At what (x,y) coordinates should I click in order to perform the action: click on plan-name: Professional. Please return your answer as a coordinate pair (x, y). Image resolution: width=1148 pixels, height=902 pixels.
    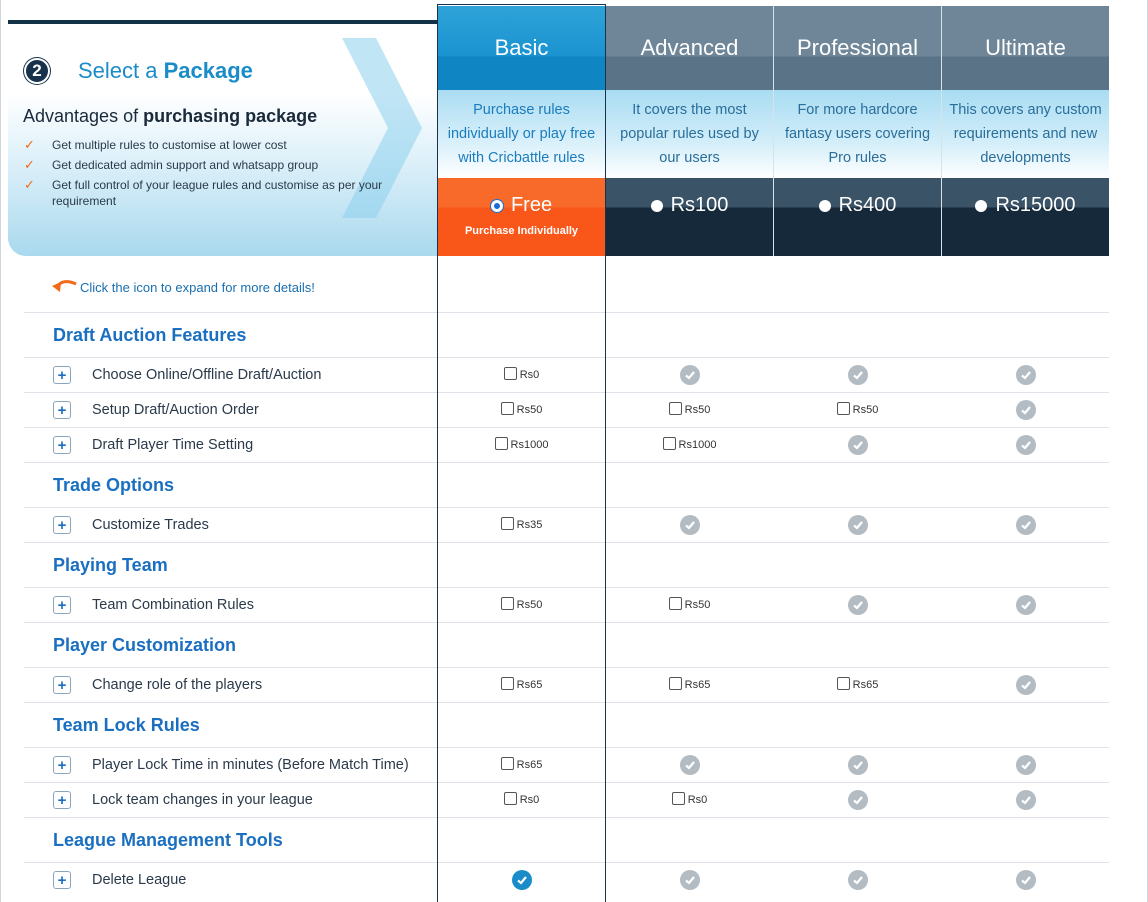
    Looking at the image, I should click on (857, 48).